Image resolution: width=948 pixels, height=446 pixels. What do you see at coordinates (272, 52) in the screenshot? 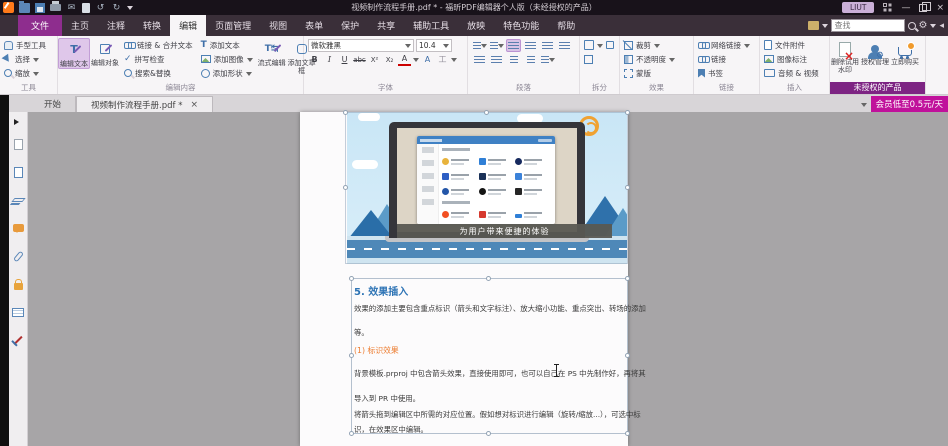
I see `flow-edit-button: T↹ 流式编辑` at bounding box center [272, 52].